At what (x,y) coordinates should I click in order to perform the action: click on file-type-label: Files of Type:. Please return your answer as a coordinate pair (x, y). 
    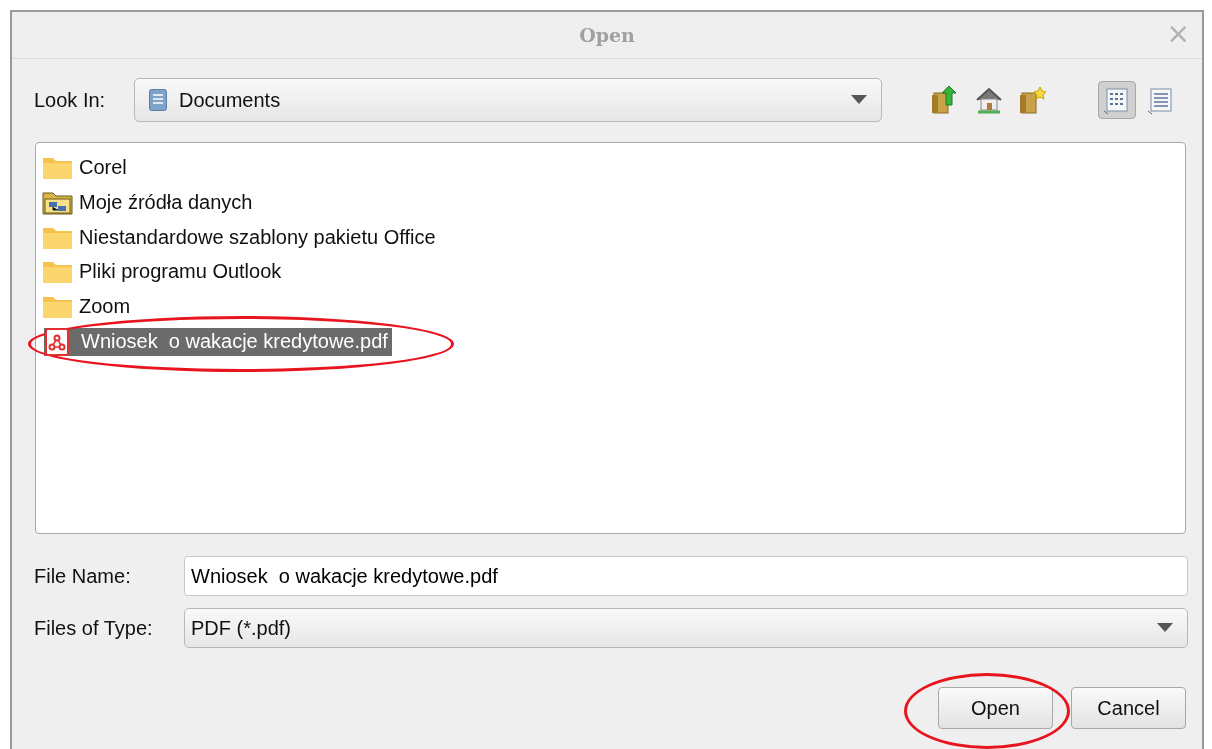
    Looking at the image, I should click on (94, 628).